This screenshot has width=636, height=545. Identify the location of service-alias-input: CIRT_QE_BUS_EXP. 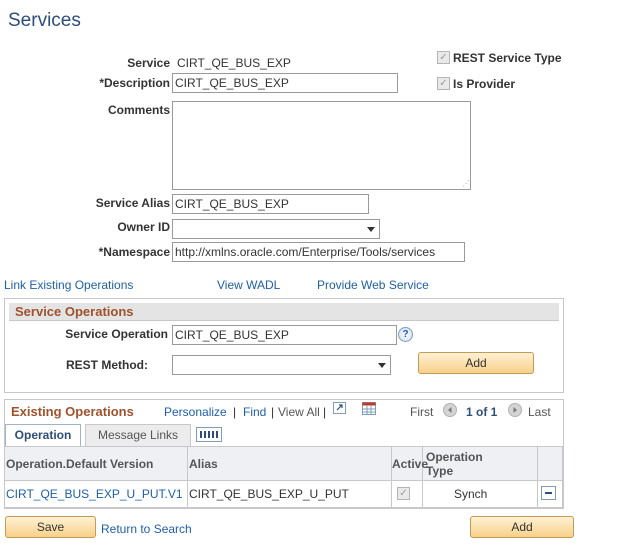
(270, 204).